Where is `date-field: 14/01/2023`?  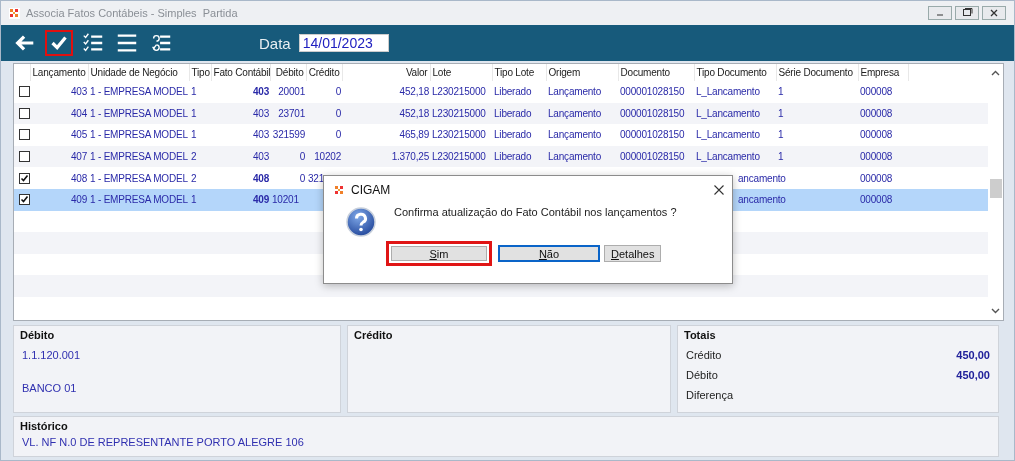
date-field: 14/01/2023 is located at coordinates (343, 43).